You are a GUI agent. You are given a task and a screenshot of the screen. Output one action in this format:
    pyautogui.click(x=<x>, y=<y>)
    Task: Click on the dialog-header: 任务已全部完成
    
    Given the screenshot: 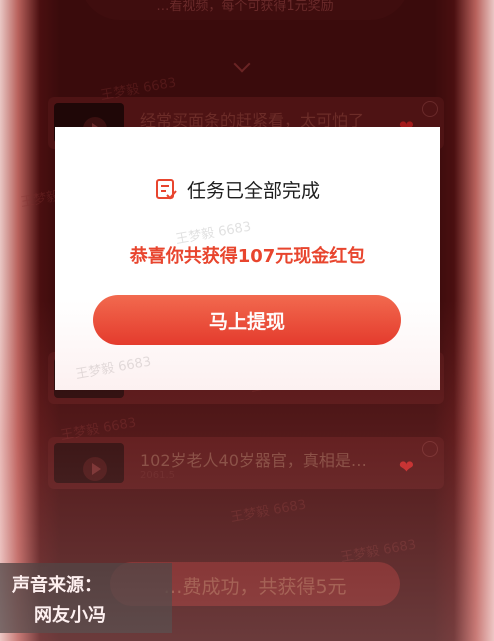 What is the action you would take?
    pyautogui.click(x=238, y=189)
    